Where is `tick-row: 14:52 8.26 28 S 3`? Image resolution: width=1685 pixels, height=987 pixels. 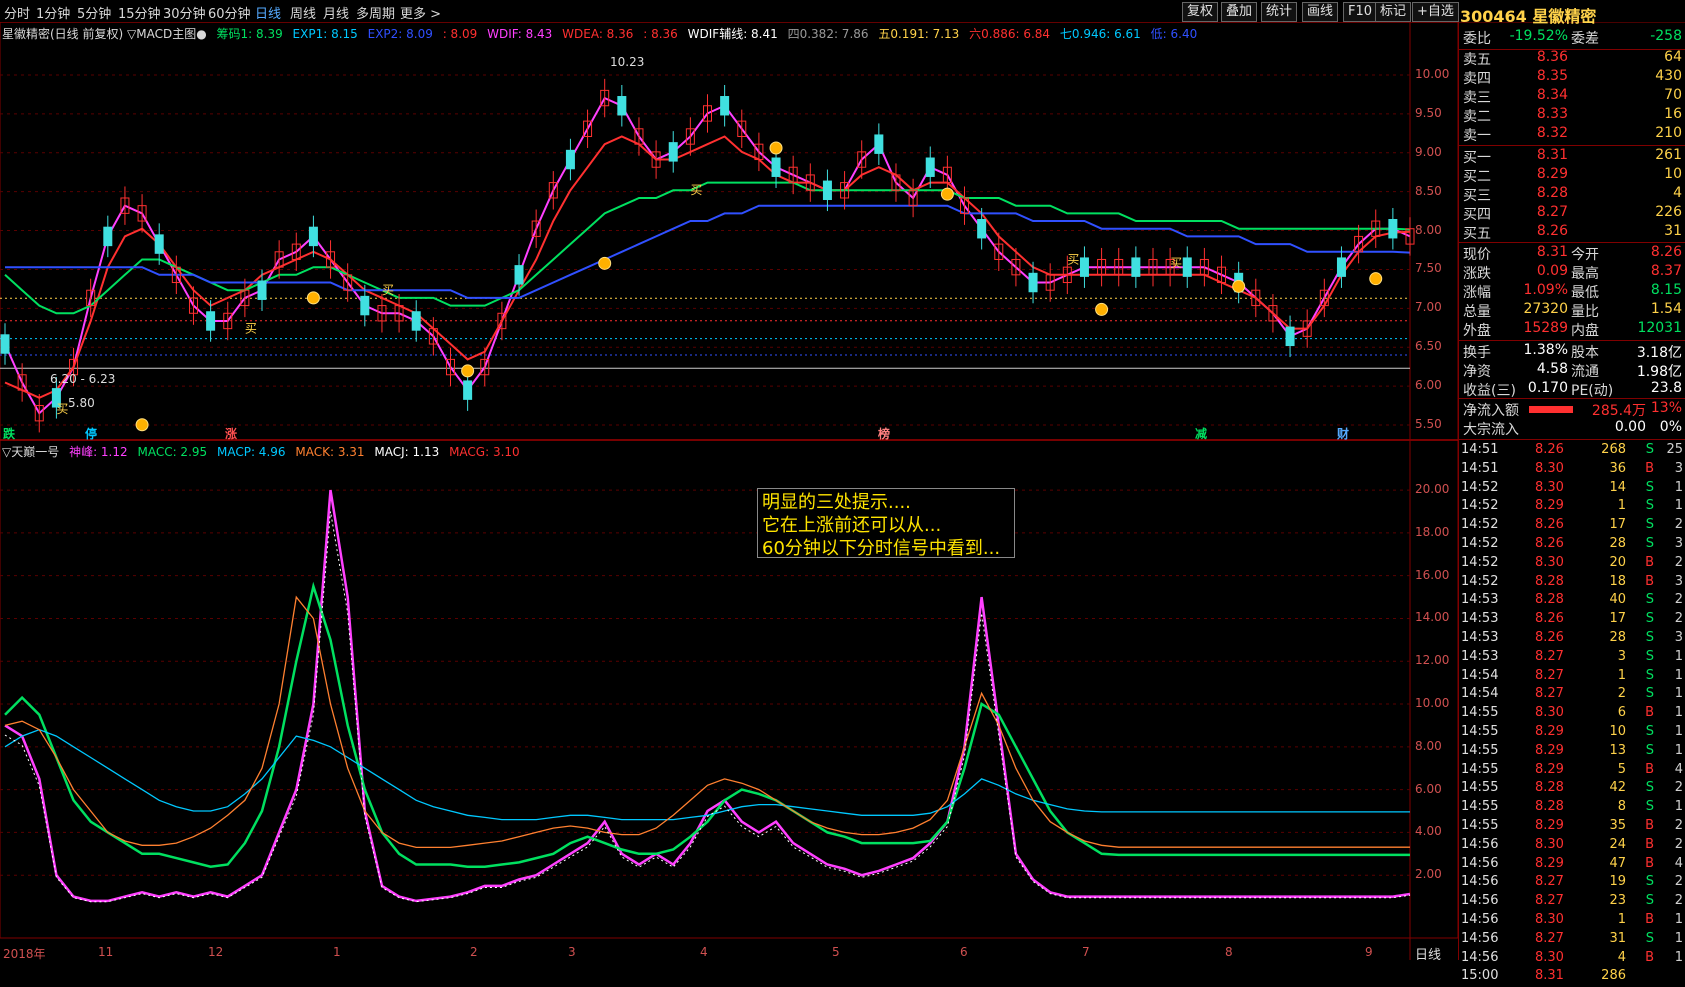 tick-row: 14:52 8.26 28 S 3 is located at coordinates (1572, 545).